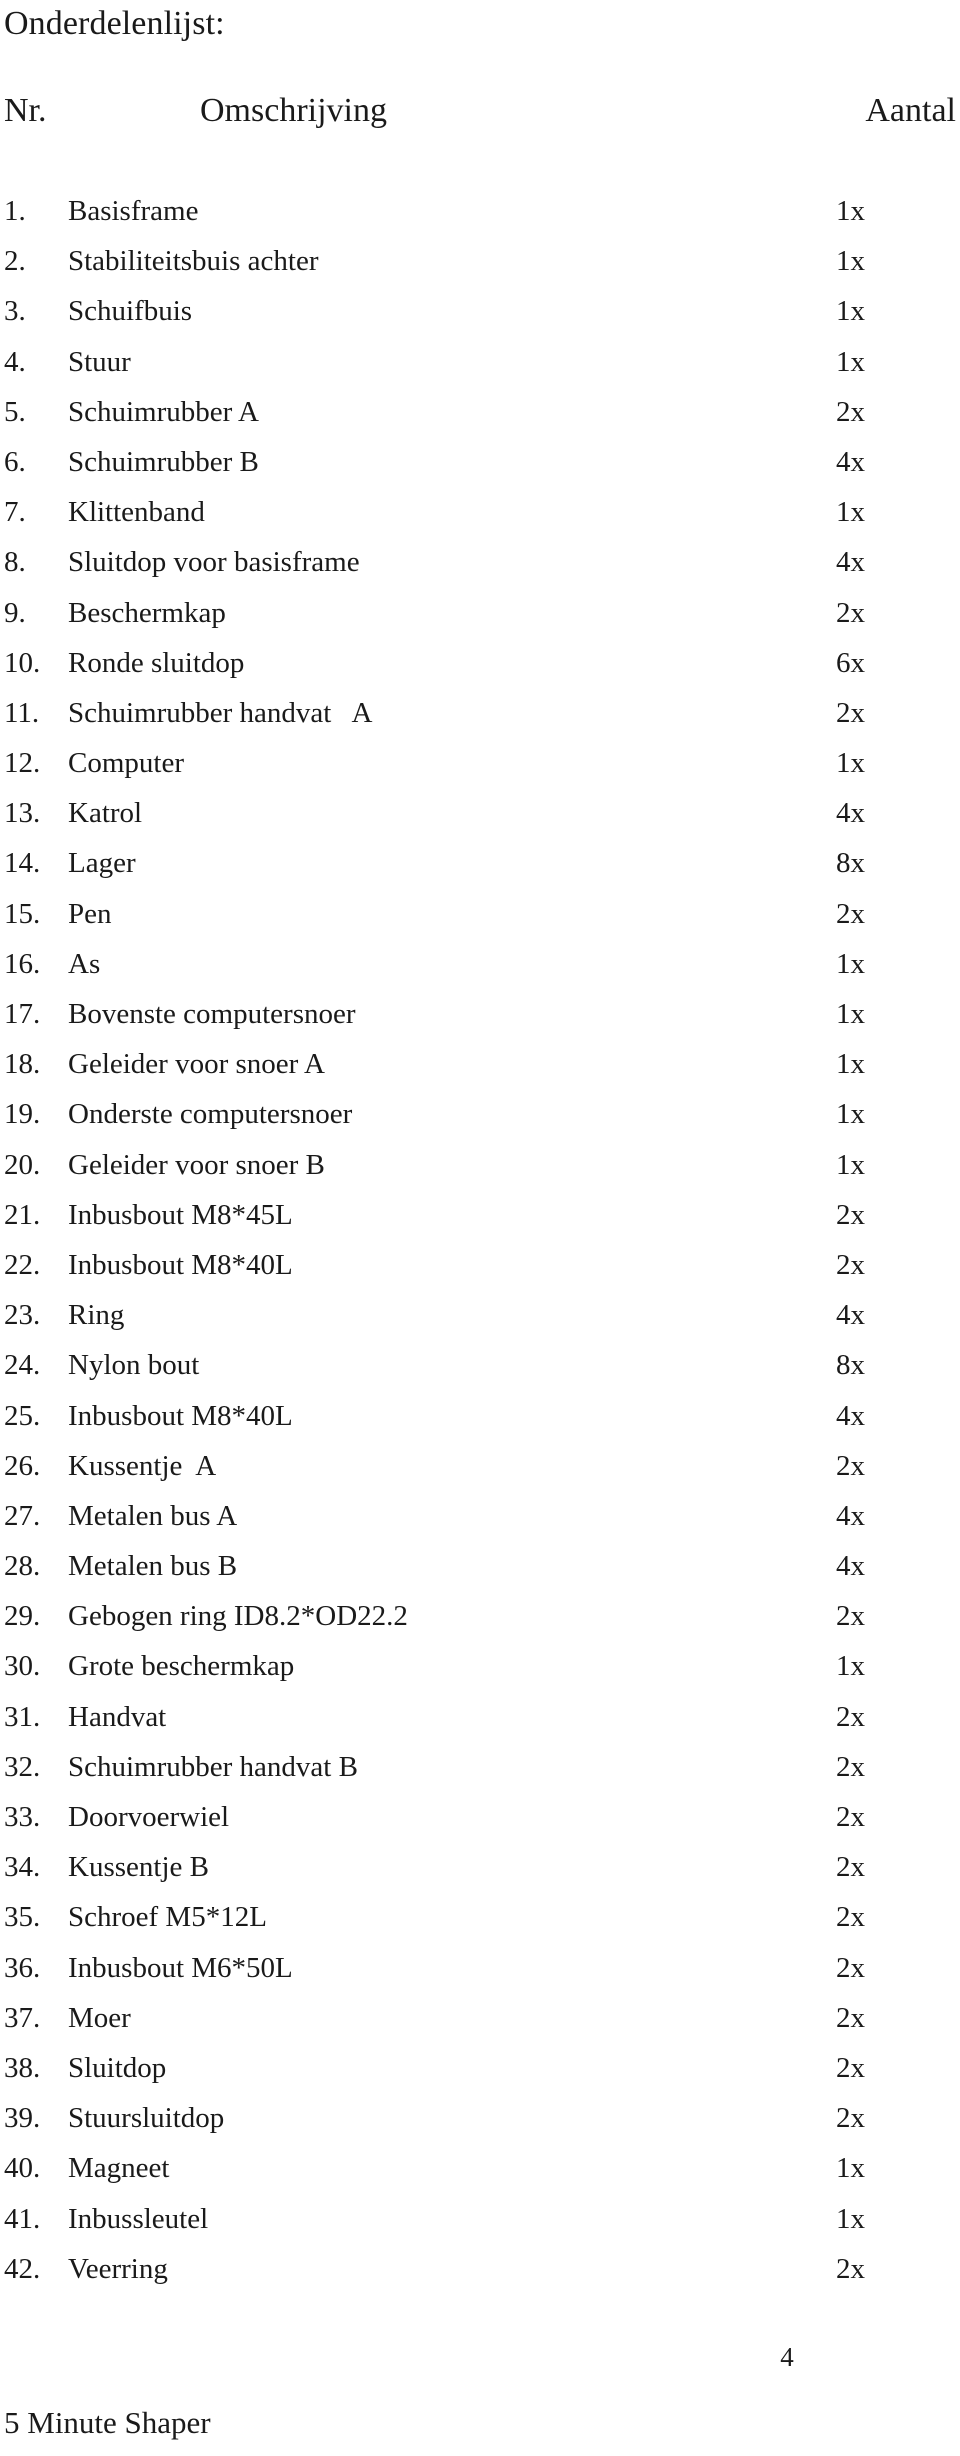 The width and height of the screenshot is (960, 2456). What do you see at coordinates (15, 562) in the screenshot?
I see `cell-item-number: 8.` at bounding box center [15, 562].